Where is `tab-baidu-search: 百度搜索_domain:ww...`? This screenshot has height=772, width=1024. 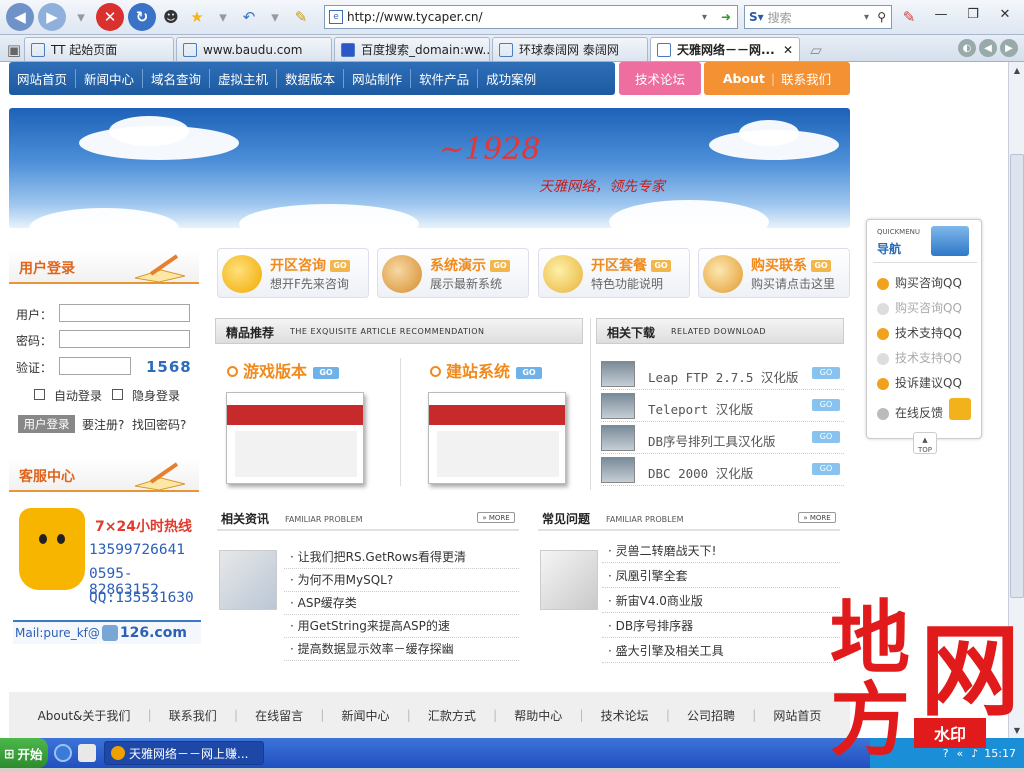 tab-baidu-search: 百度搜索_domain:ww... is located at coordinates (412, 49).